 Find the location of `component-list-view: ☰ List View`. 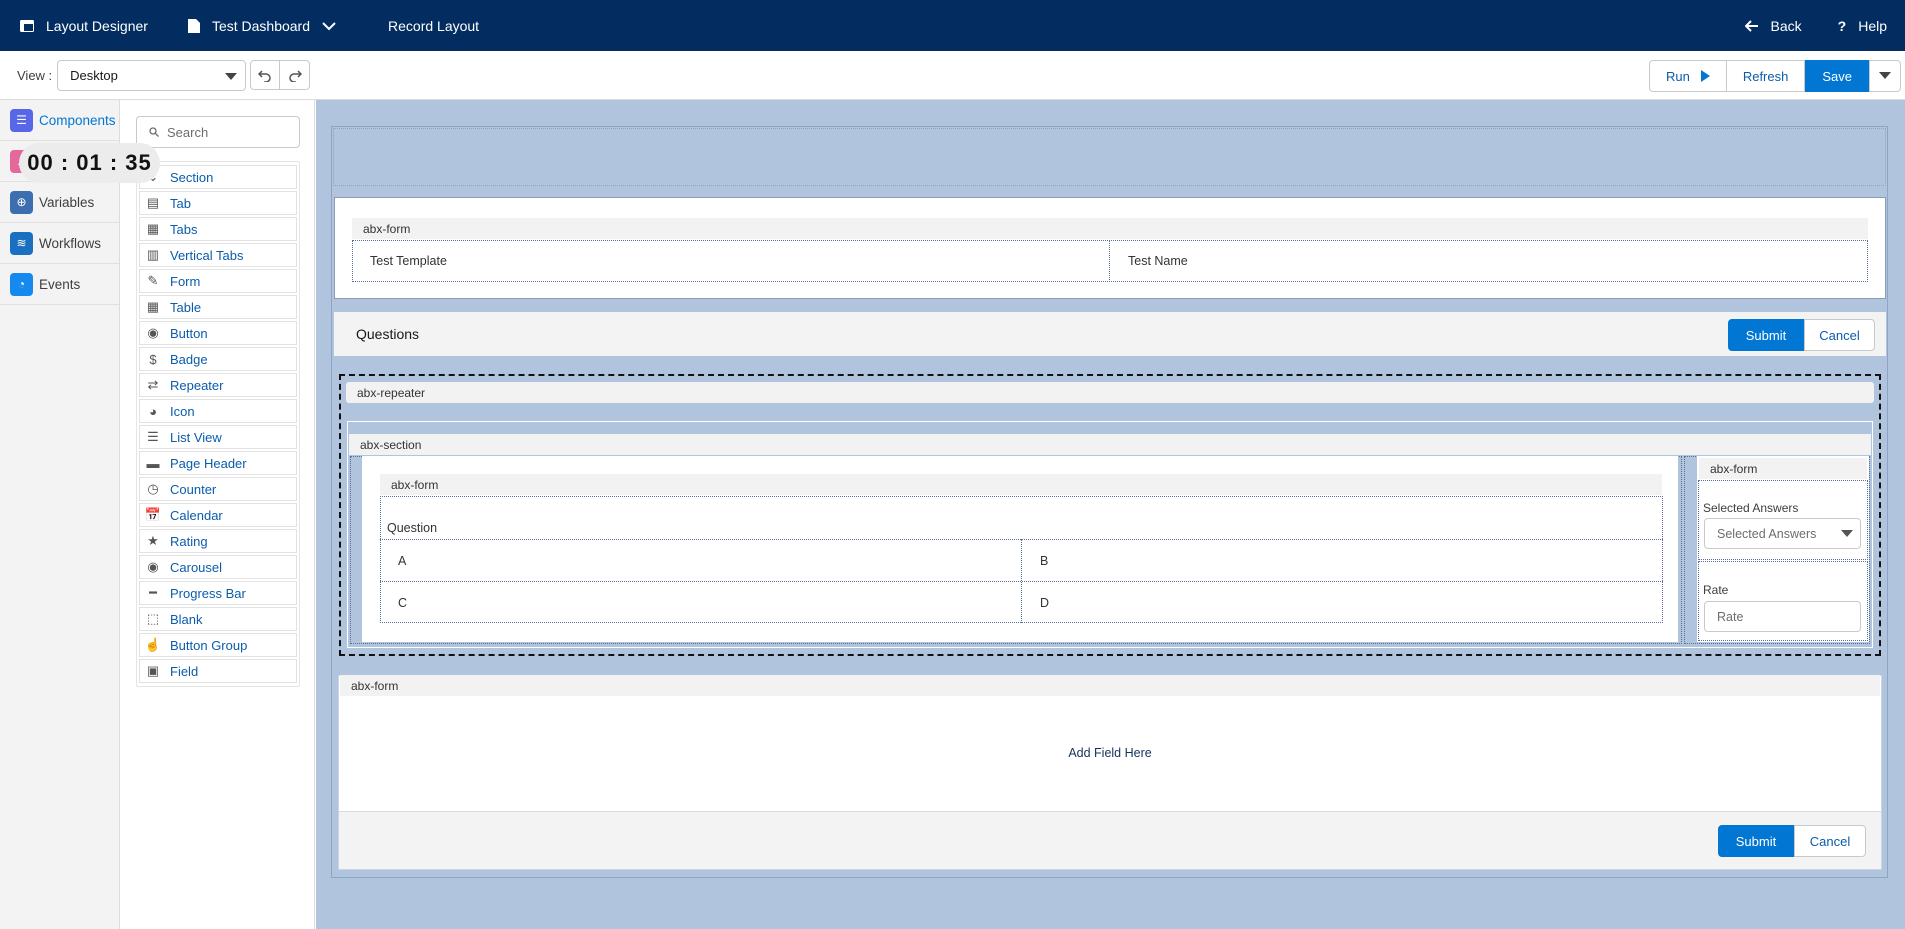

component-list-view: ☰ List View is located at coordinates (218, 437).